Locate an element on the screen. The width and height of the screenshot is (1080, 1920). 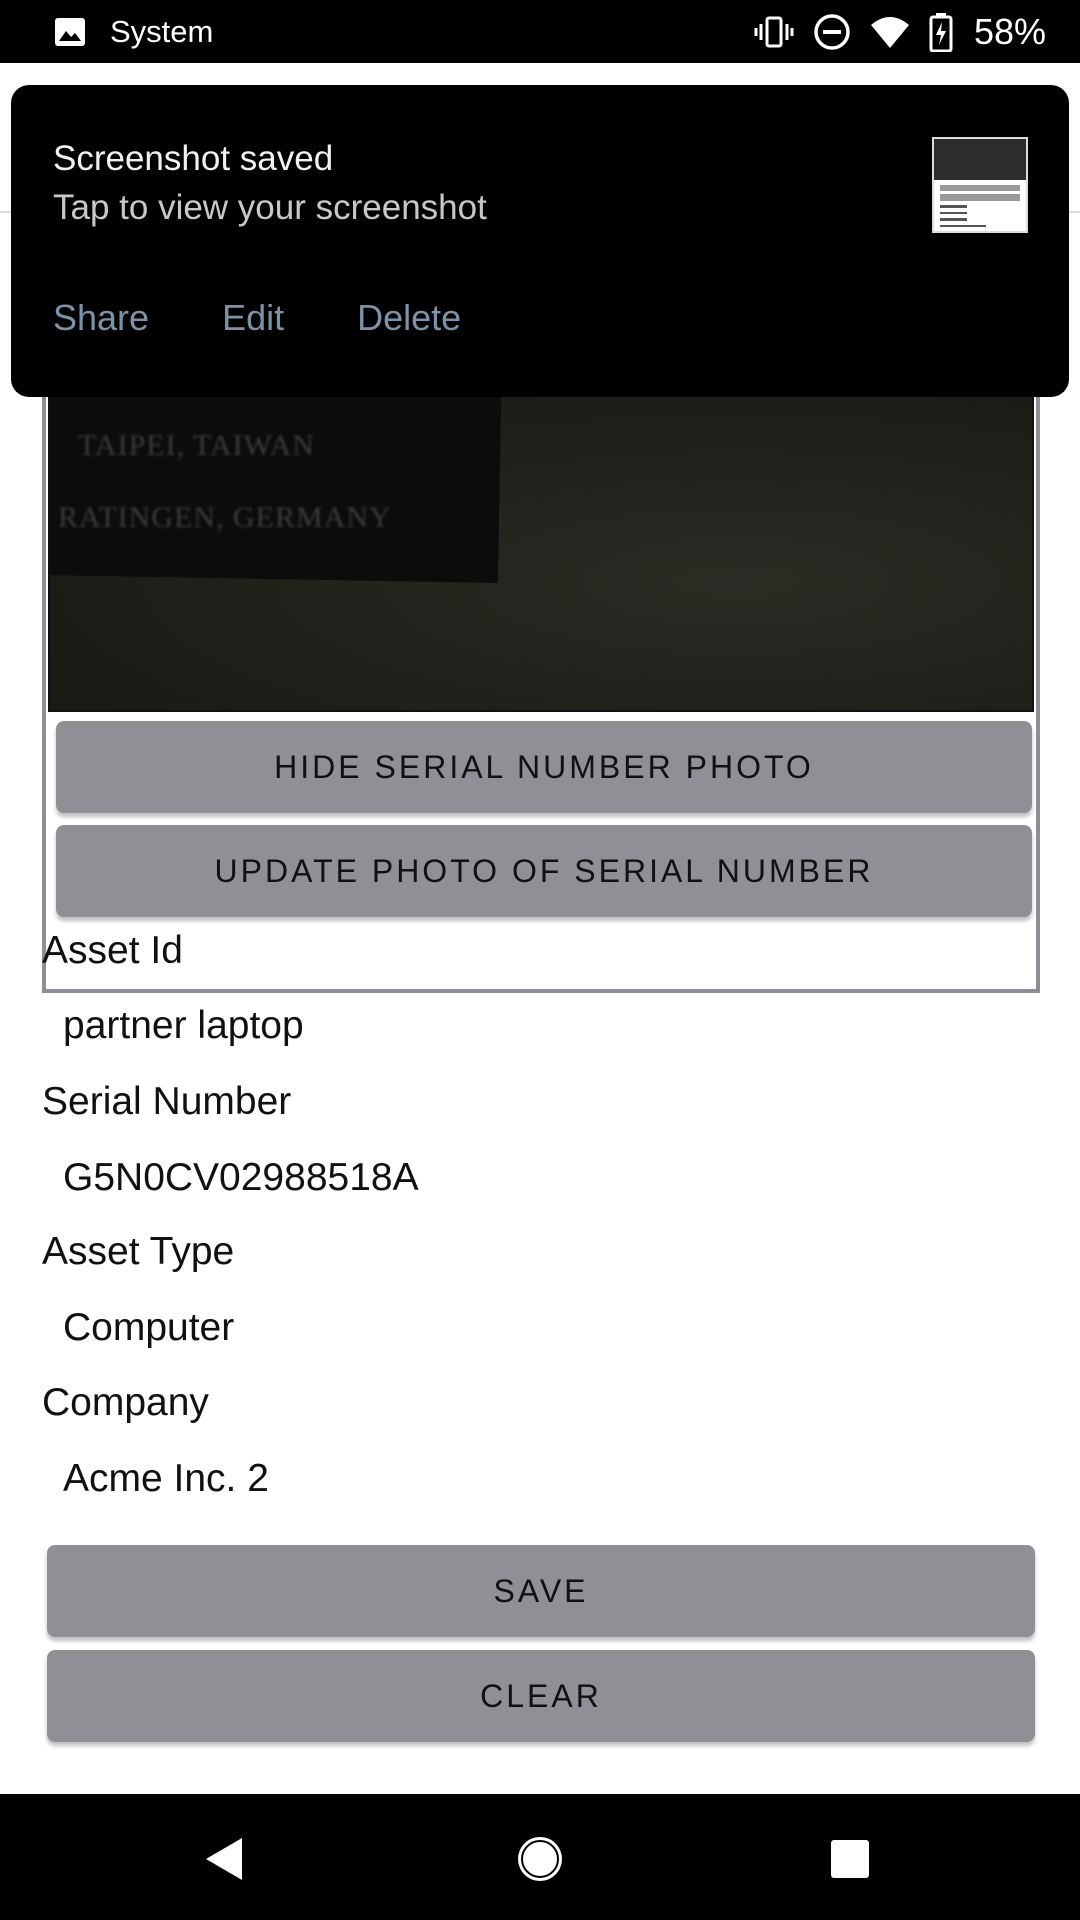
delete-action: Delete is located at coordinates (409, 318).